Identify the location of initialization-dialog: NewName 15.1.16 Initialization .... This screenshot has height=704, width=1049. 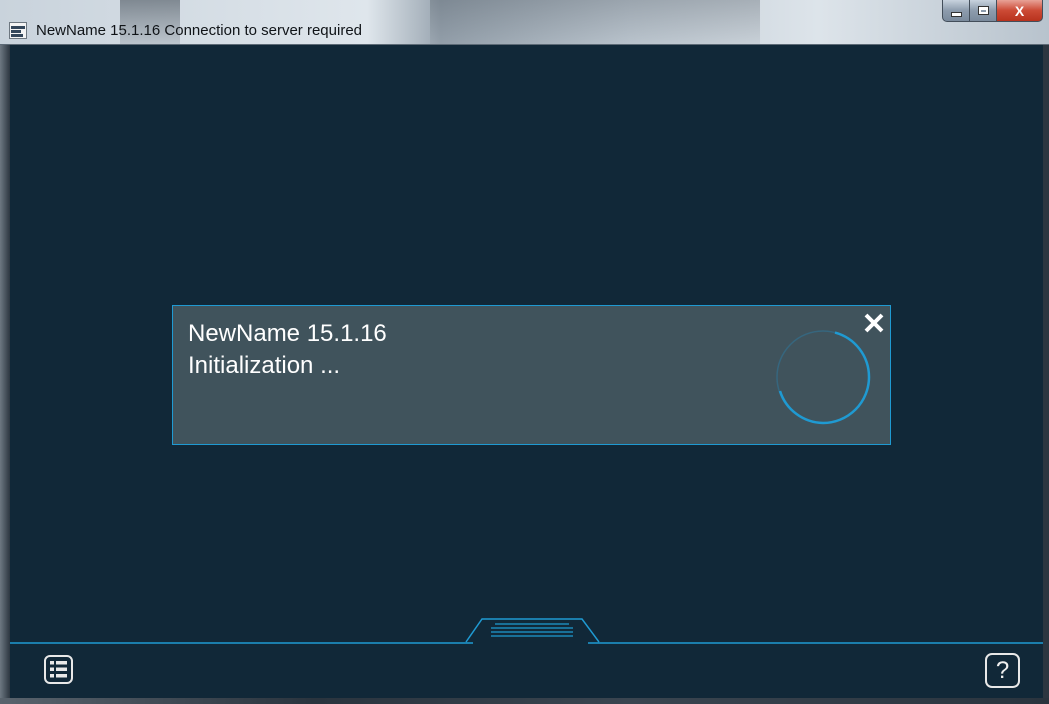
(531, 375).